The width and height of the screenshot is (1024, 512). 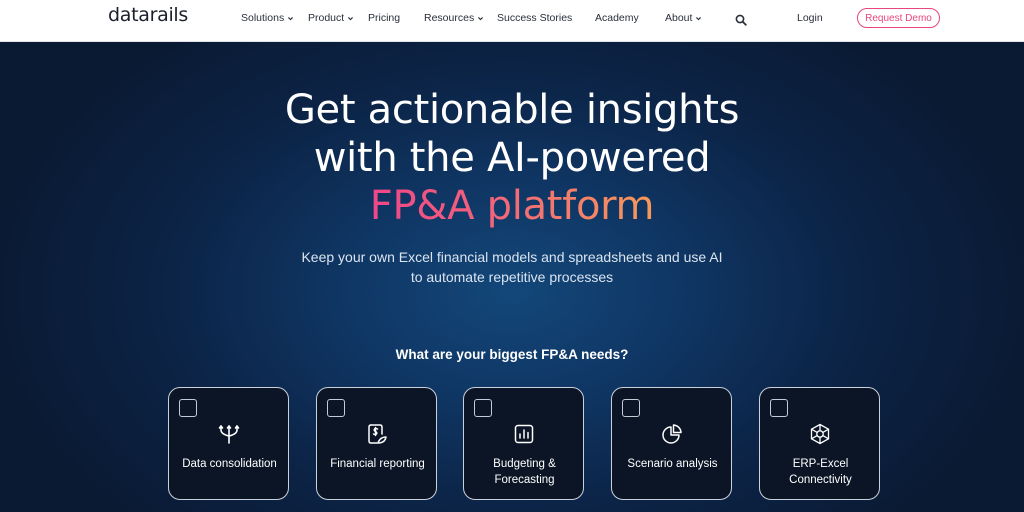 What do you see at coordinates (898, 18) in the screenshot?
I see `request-demo-button: Request Demo` at bounding box center [898, 18].